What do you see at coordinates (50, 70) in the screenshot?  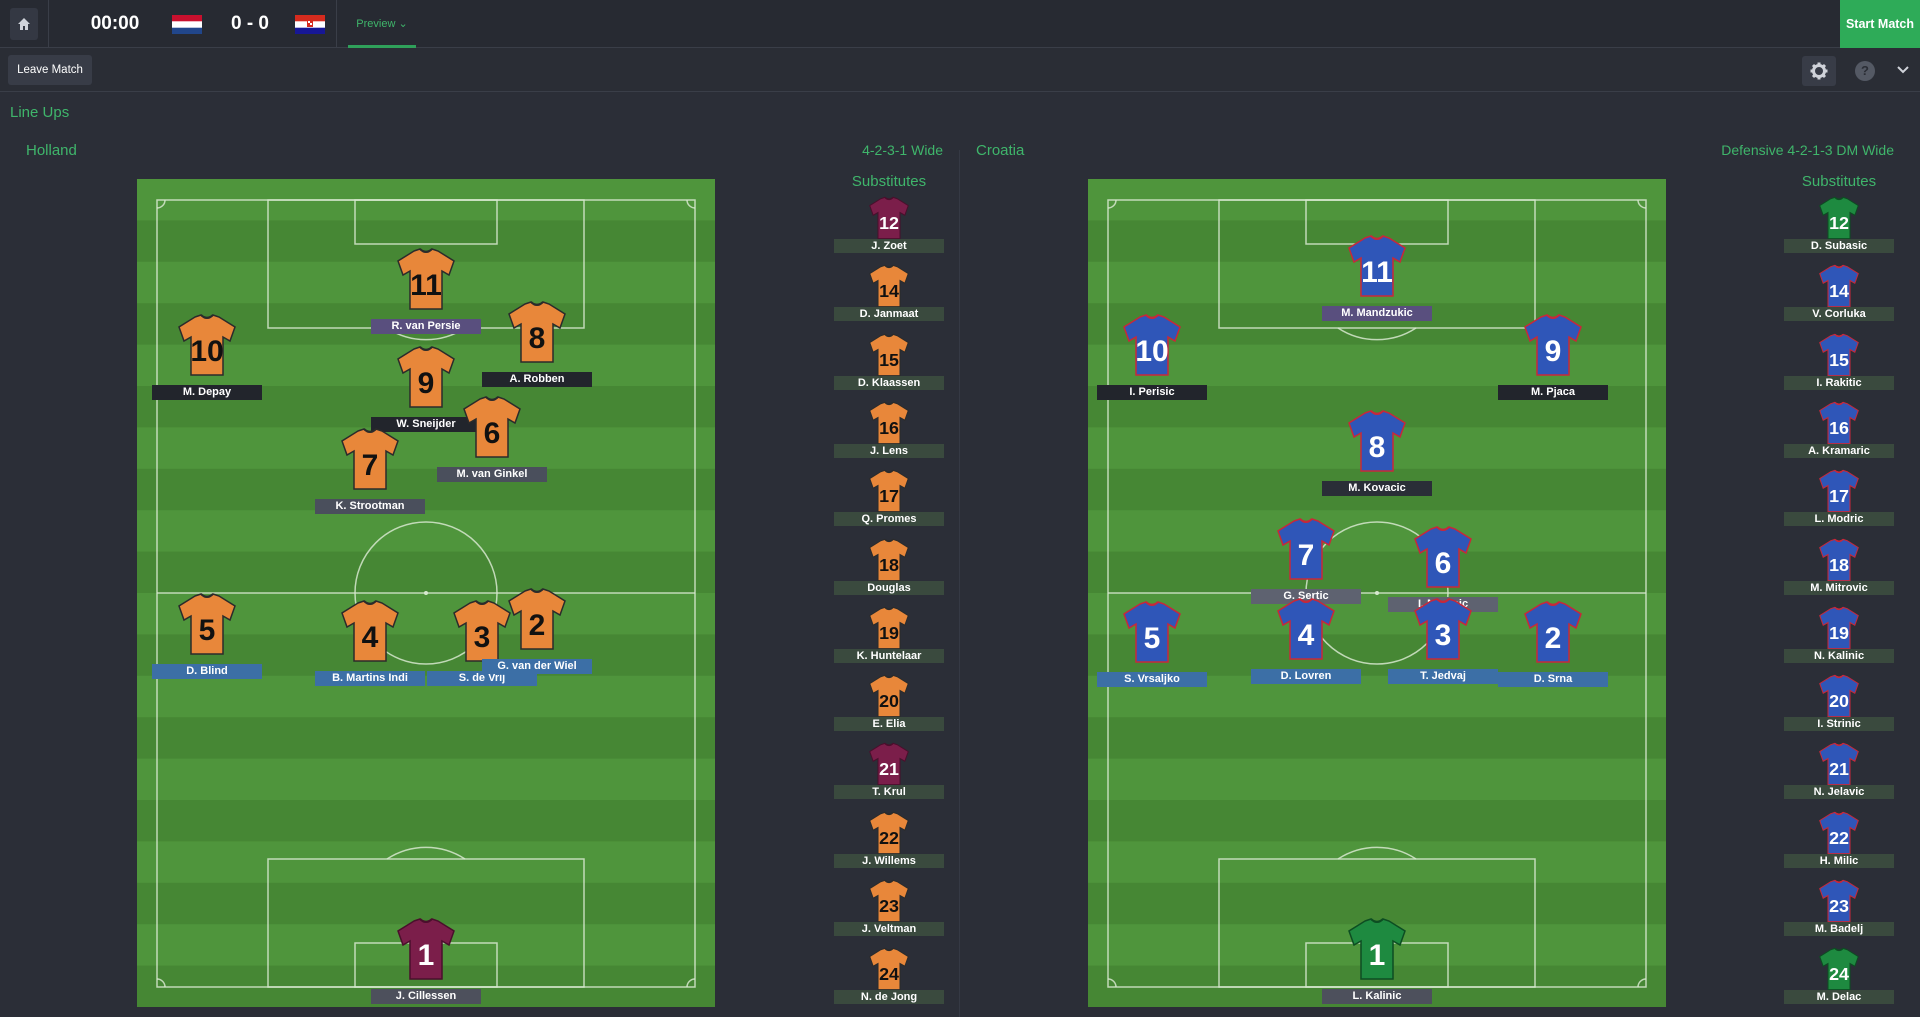 I see `leave-match-button: Leave Match` at bounding box center [50, 70].